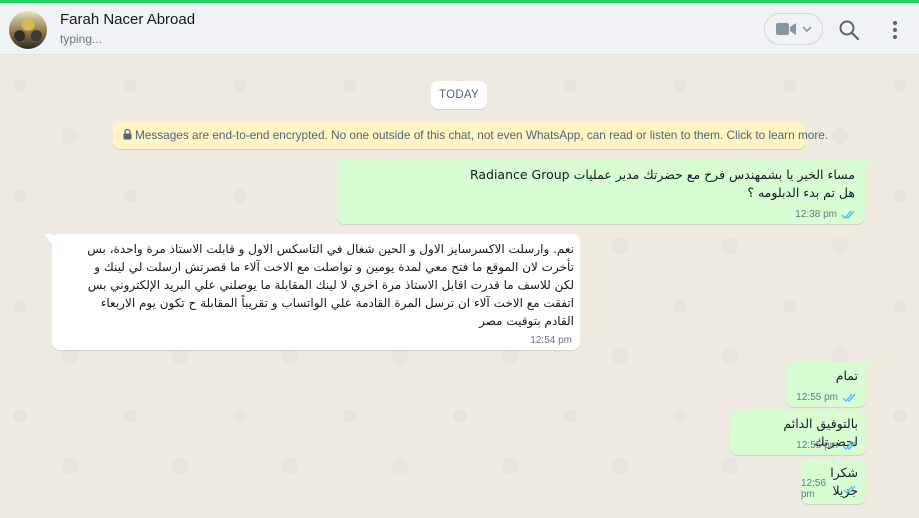 Image resolution: width=919 pixels, height=518 pixels. I want to click on menu-icon, so click(895, 30).